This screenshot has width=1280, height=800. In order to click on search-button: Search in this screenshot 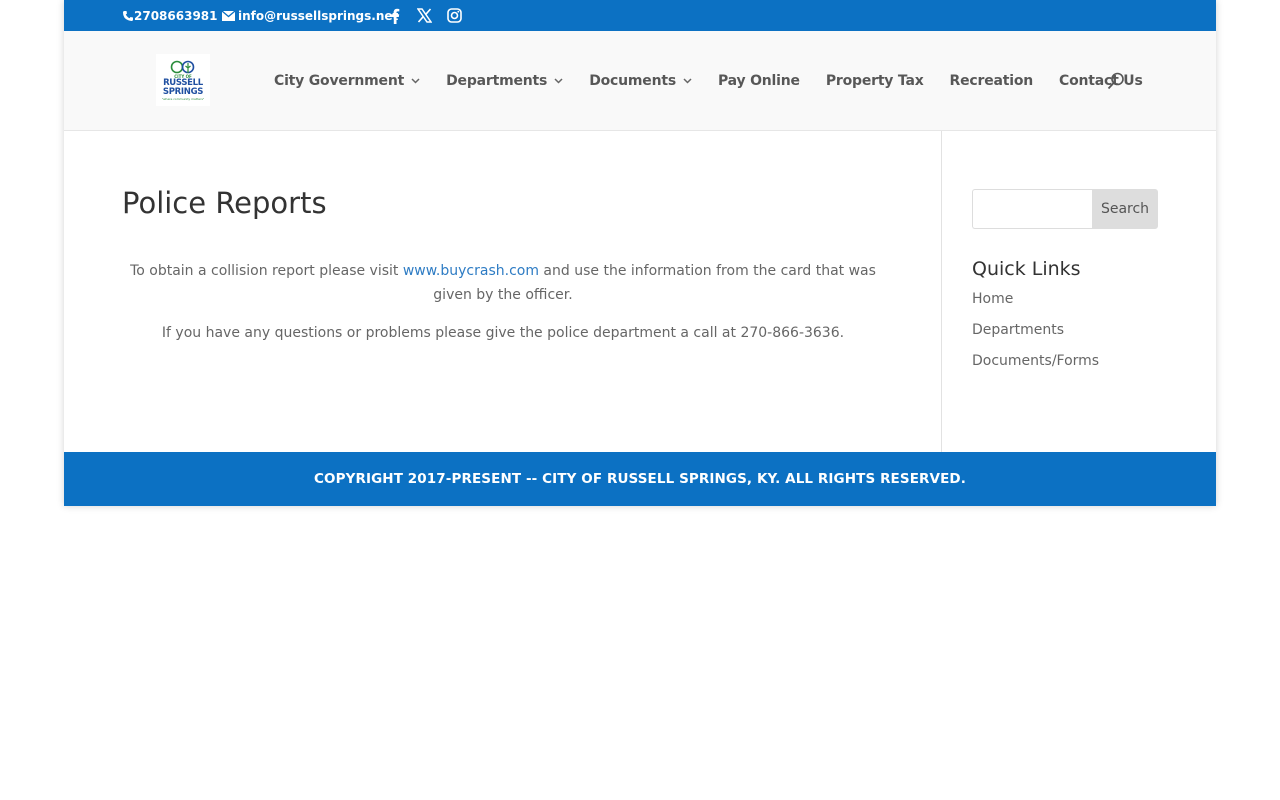, I will do `click(1125, 209)`.